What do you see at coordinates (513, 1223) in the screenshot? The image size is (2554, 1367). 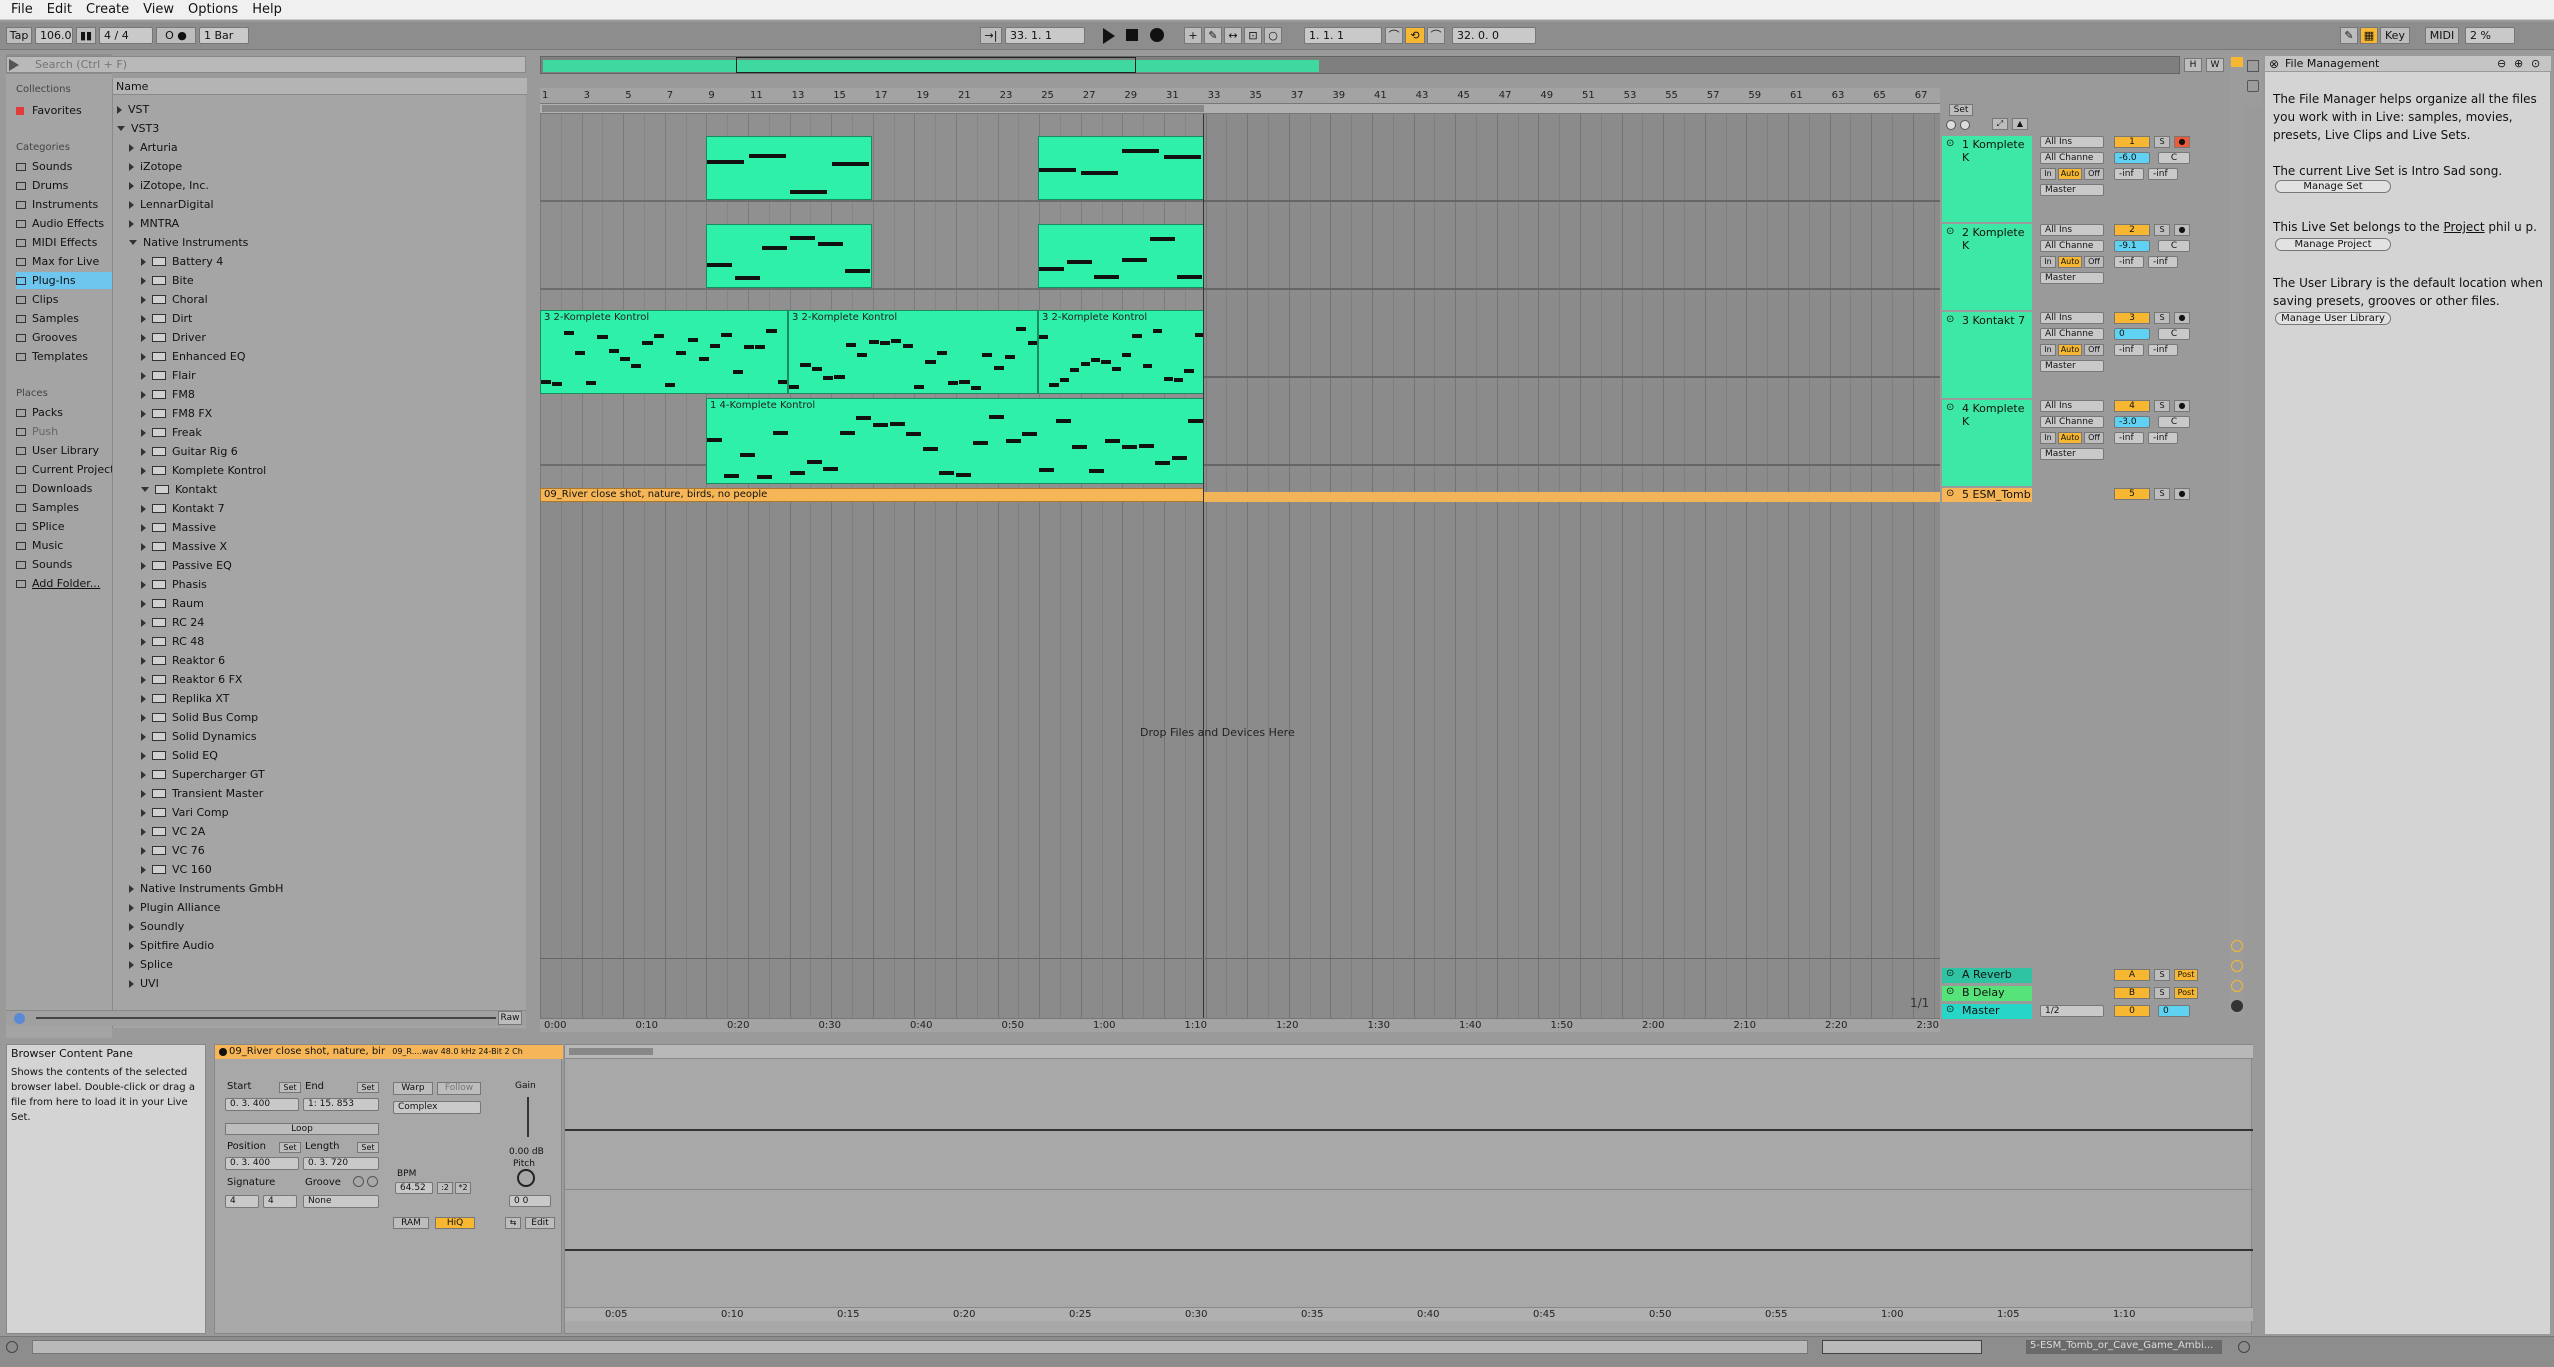 I see `fade-icon: ⇆` at bounding box center [513, 1223].